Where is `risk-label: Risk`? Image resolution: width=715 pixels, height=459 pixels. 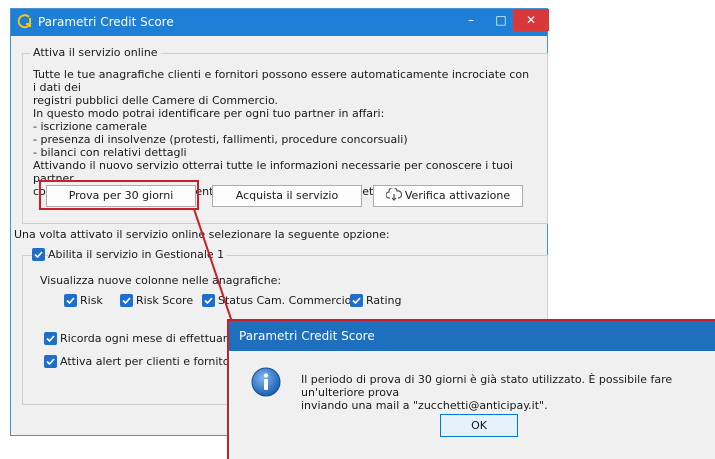
risk-label: Risk is located at coordinates (91, 300).